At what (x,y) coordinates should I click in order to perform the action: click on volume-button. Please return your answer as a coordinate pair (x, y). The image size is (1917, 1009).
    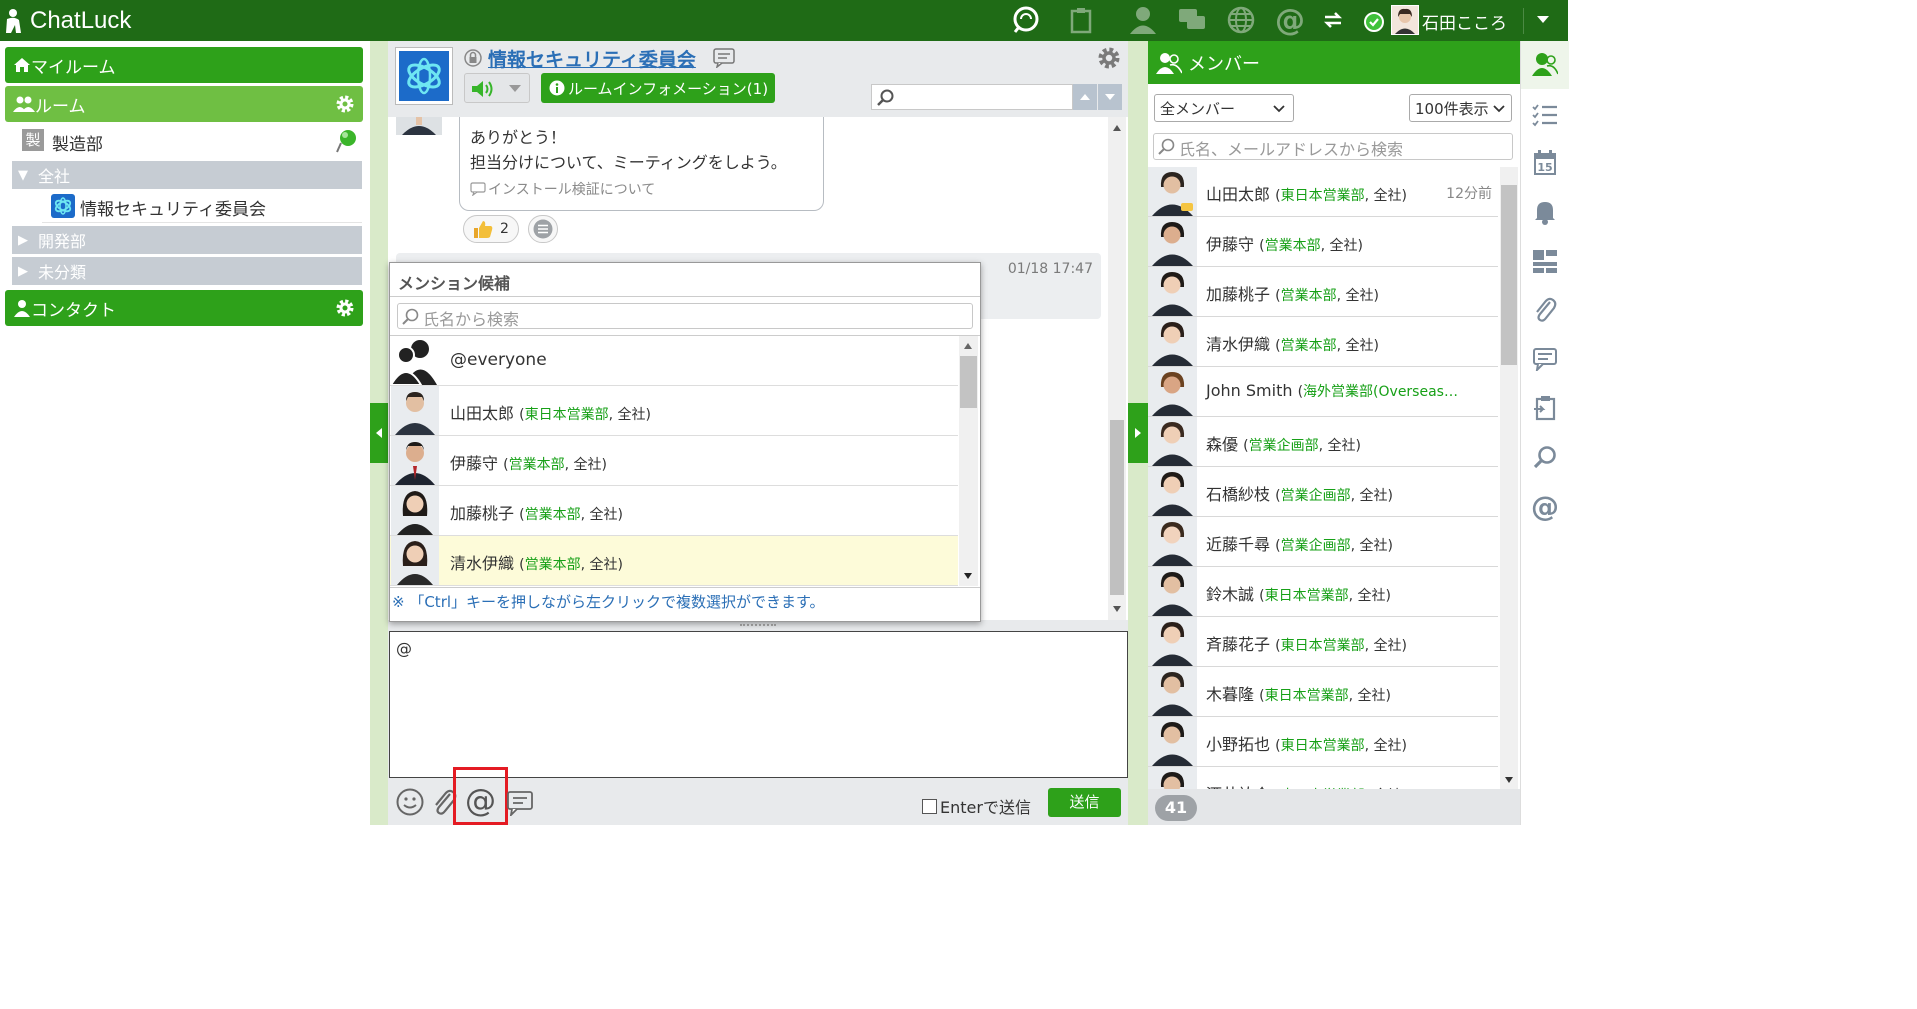
    Looking at the image, I should click on (497, 88).